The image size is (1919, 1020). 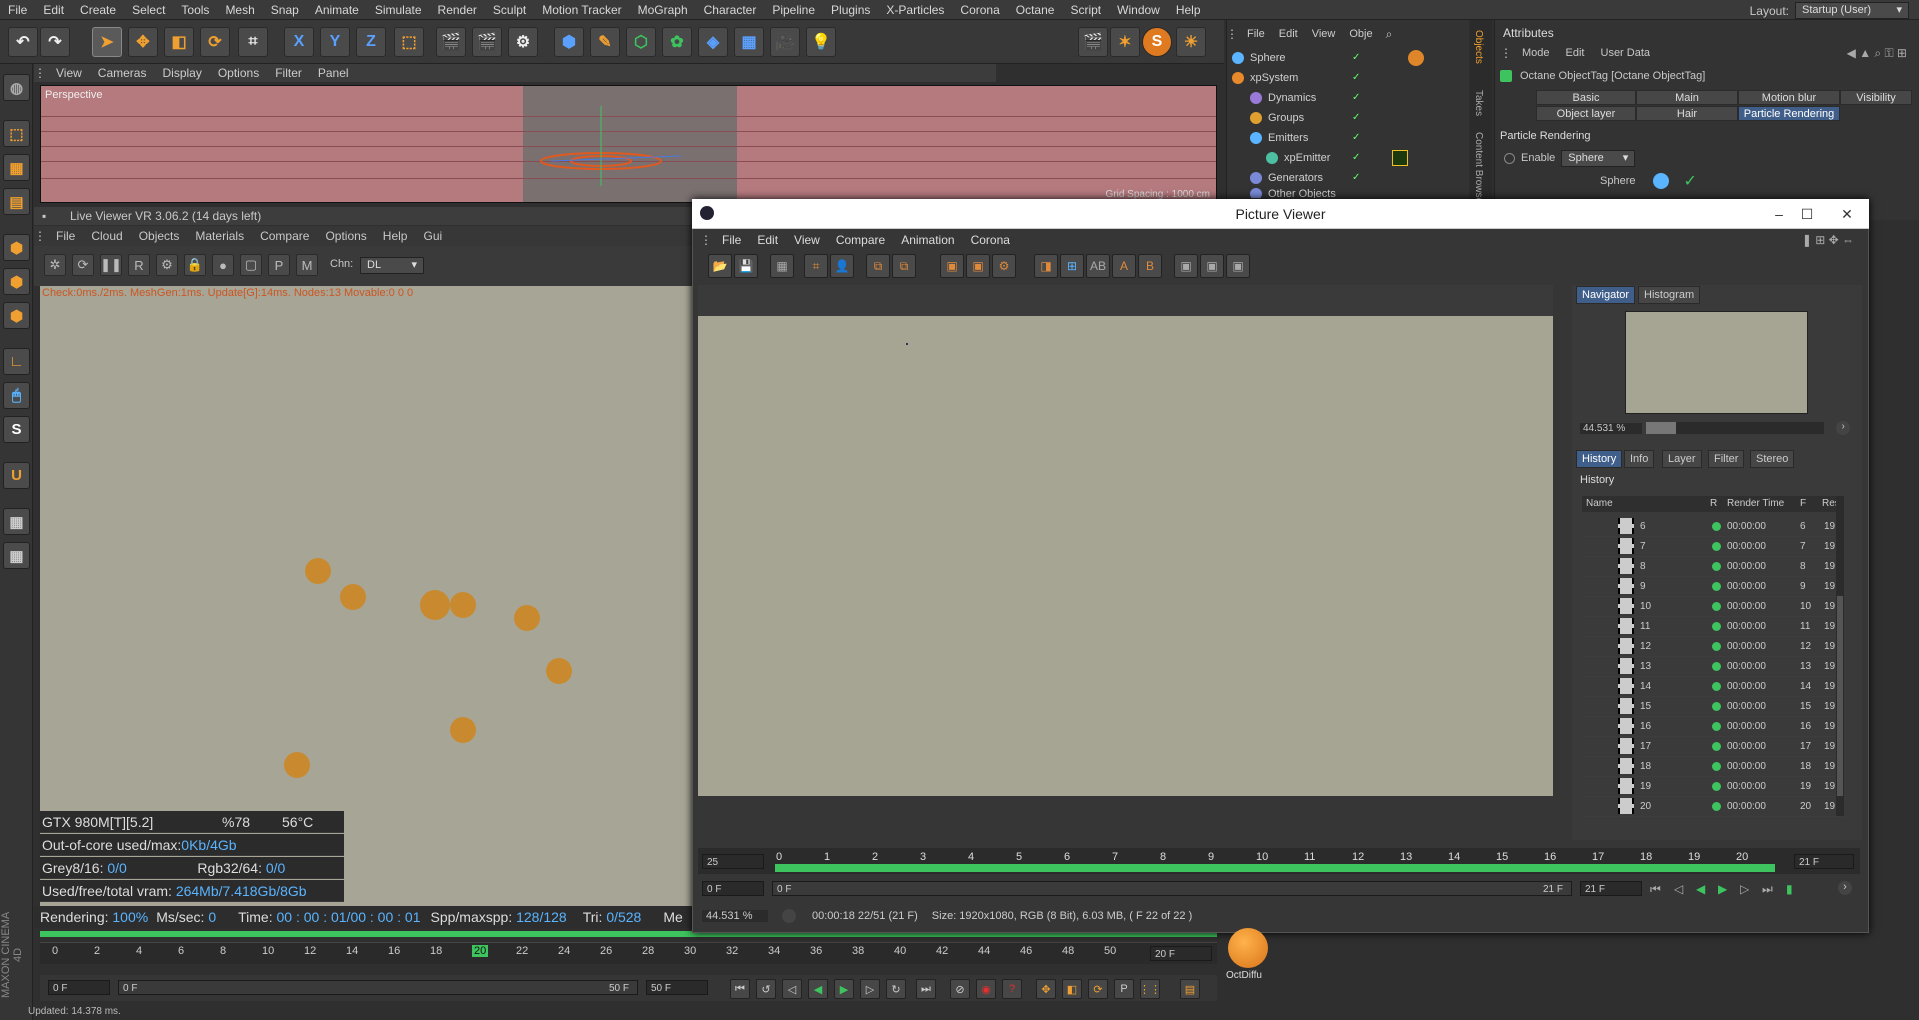 I want to click on history-row: 7 00:00:00 7 19, so click(x=1713, y=546).